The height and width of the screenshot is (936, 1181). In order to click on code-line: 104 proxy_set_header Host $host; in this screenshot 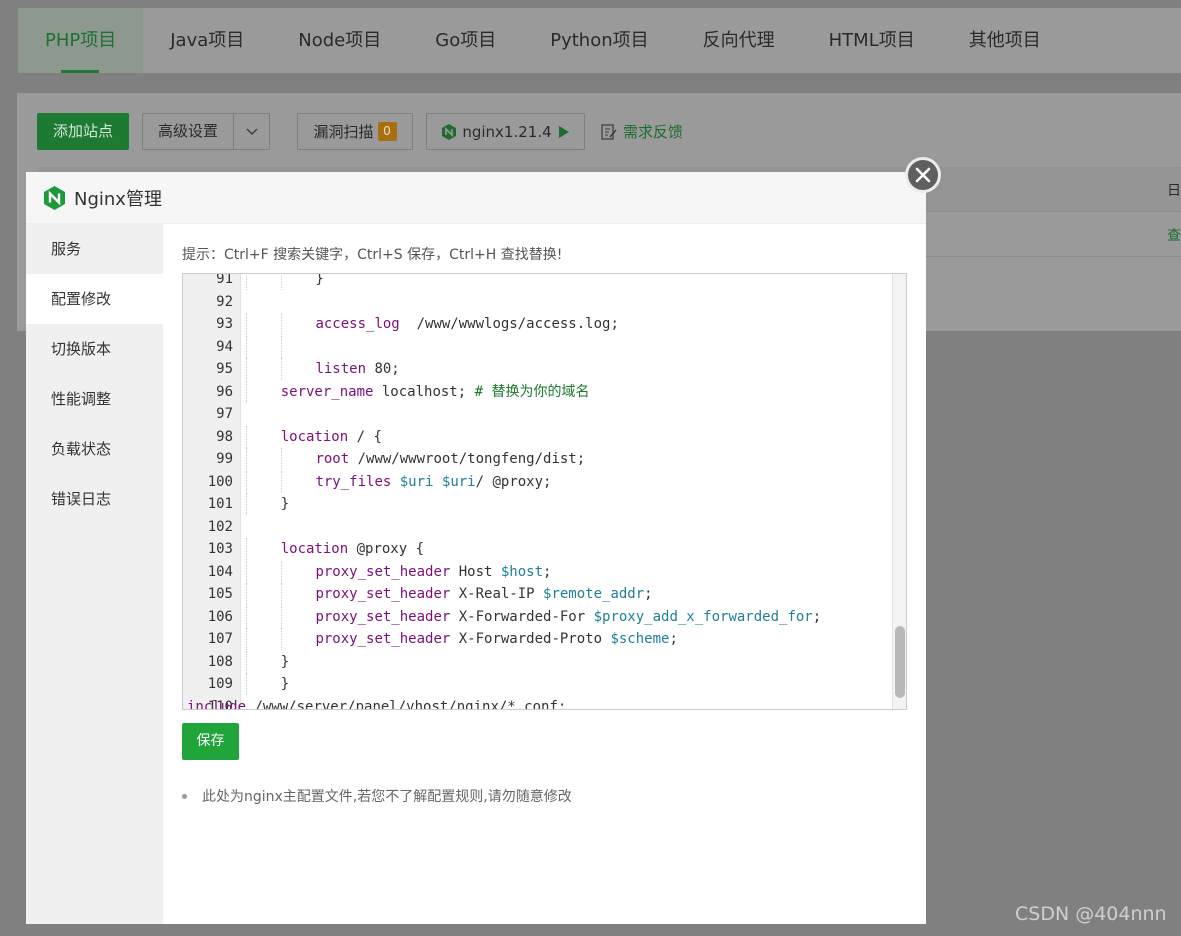, I will do `click(537, 572)`.